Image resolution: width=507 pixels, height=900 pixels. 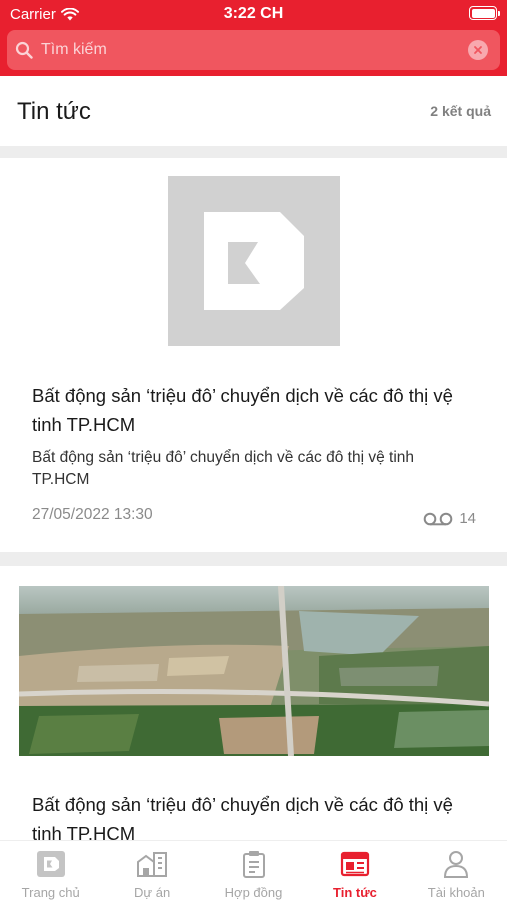 What do you see at coordinates (24, 50) in the screenshot?
I see `search-icon` at bounding box center [24, 50].